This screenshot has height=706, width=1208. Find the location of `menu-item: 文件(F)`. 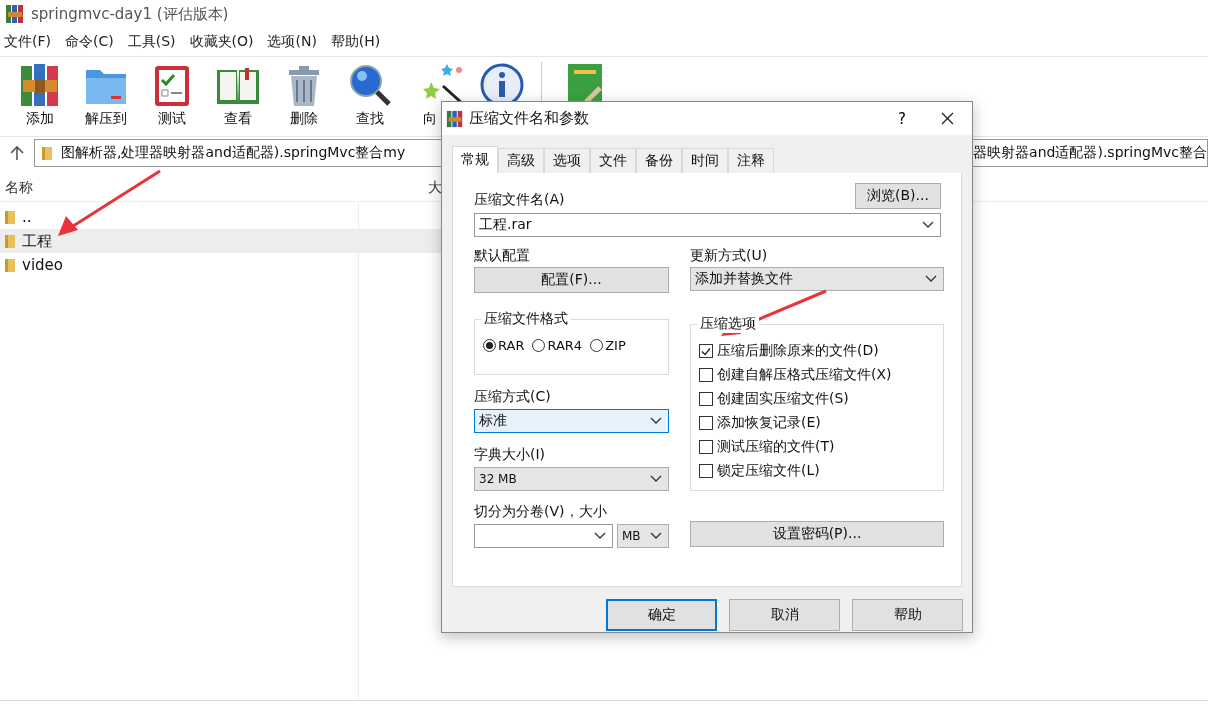

menu-item: 文件(F) is located at coordinates (27, 42).